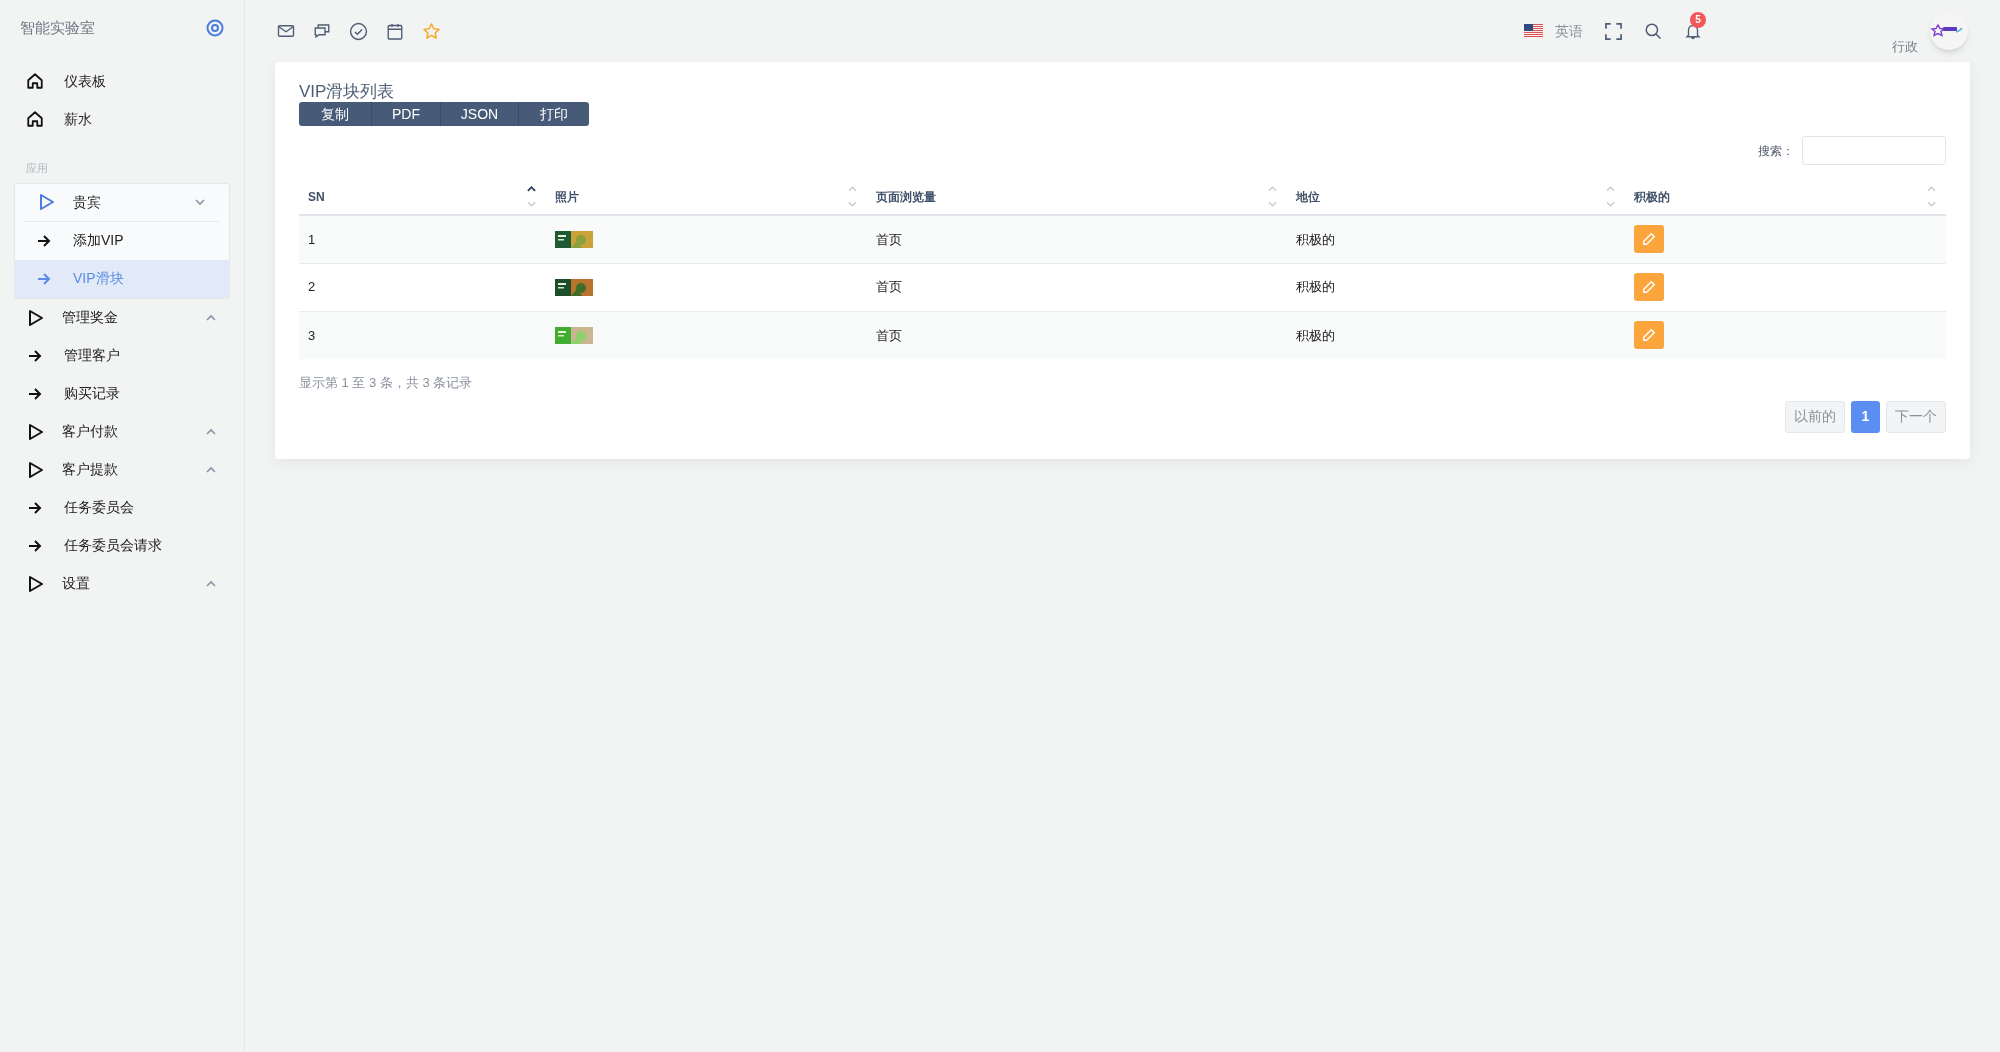 This screenshot has width=2000, height=1052. I want to click on sidebar-item: 薪水, so click(122, 119).